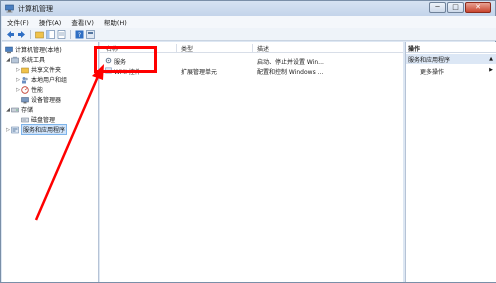 Image resolution: width=496 pixels, height=283 pixels. I want to click on column-header-type: 类型, so click(187, 48).